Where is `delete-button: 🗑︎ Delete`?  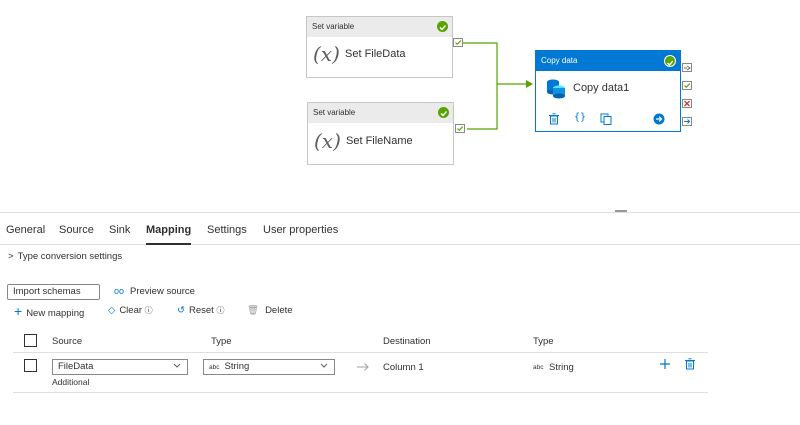
delete-button: 🗑︎ Delete is located at coordinates (270, 310).